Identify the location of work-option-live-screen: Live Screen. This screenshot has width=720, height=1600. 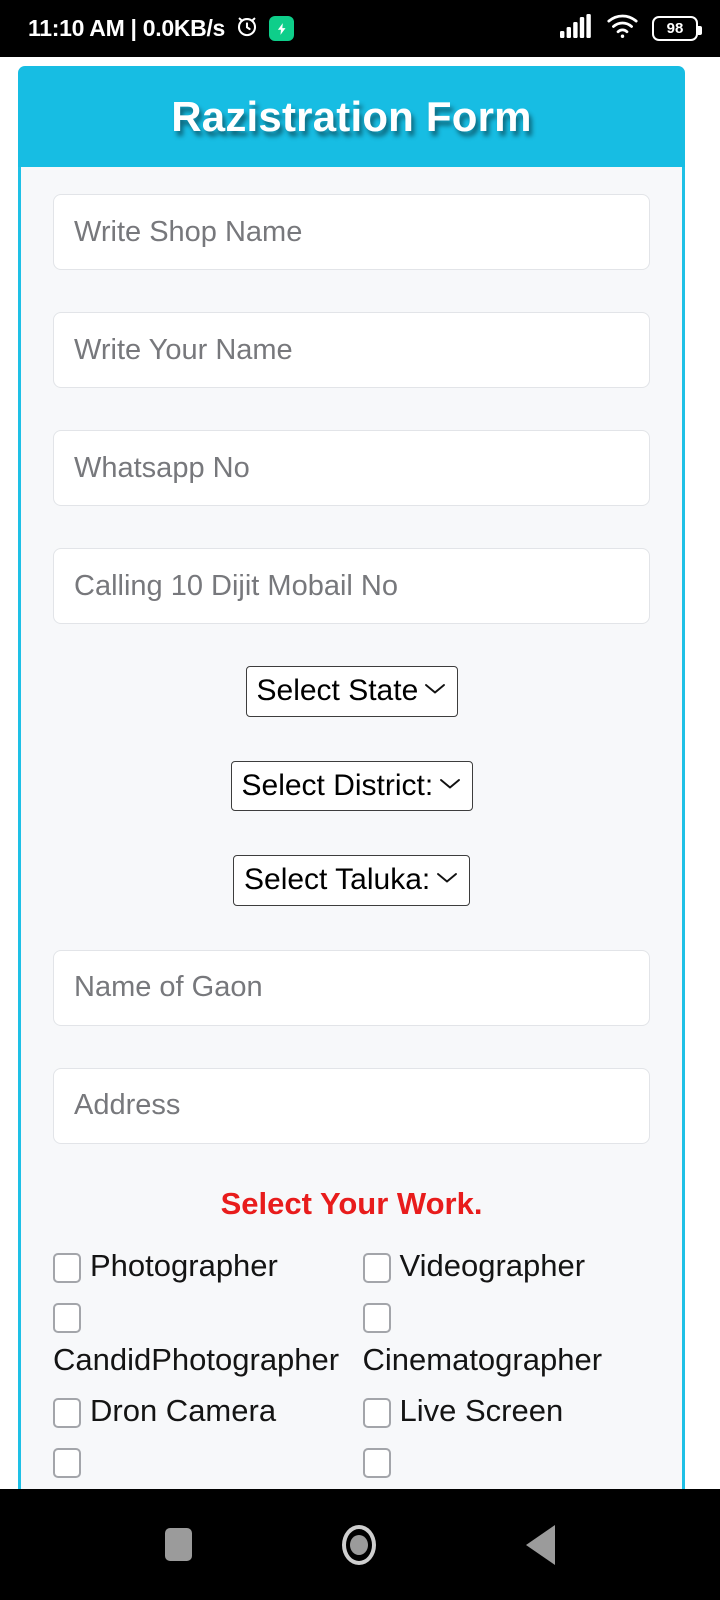
(506, 1411).